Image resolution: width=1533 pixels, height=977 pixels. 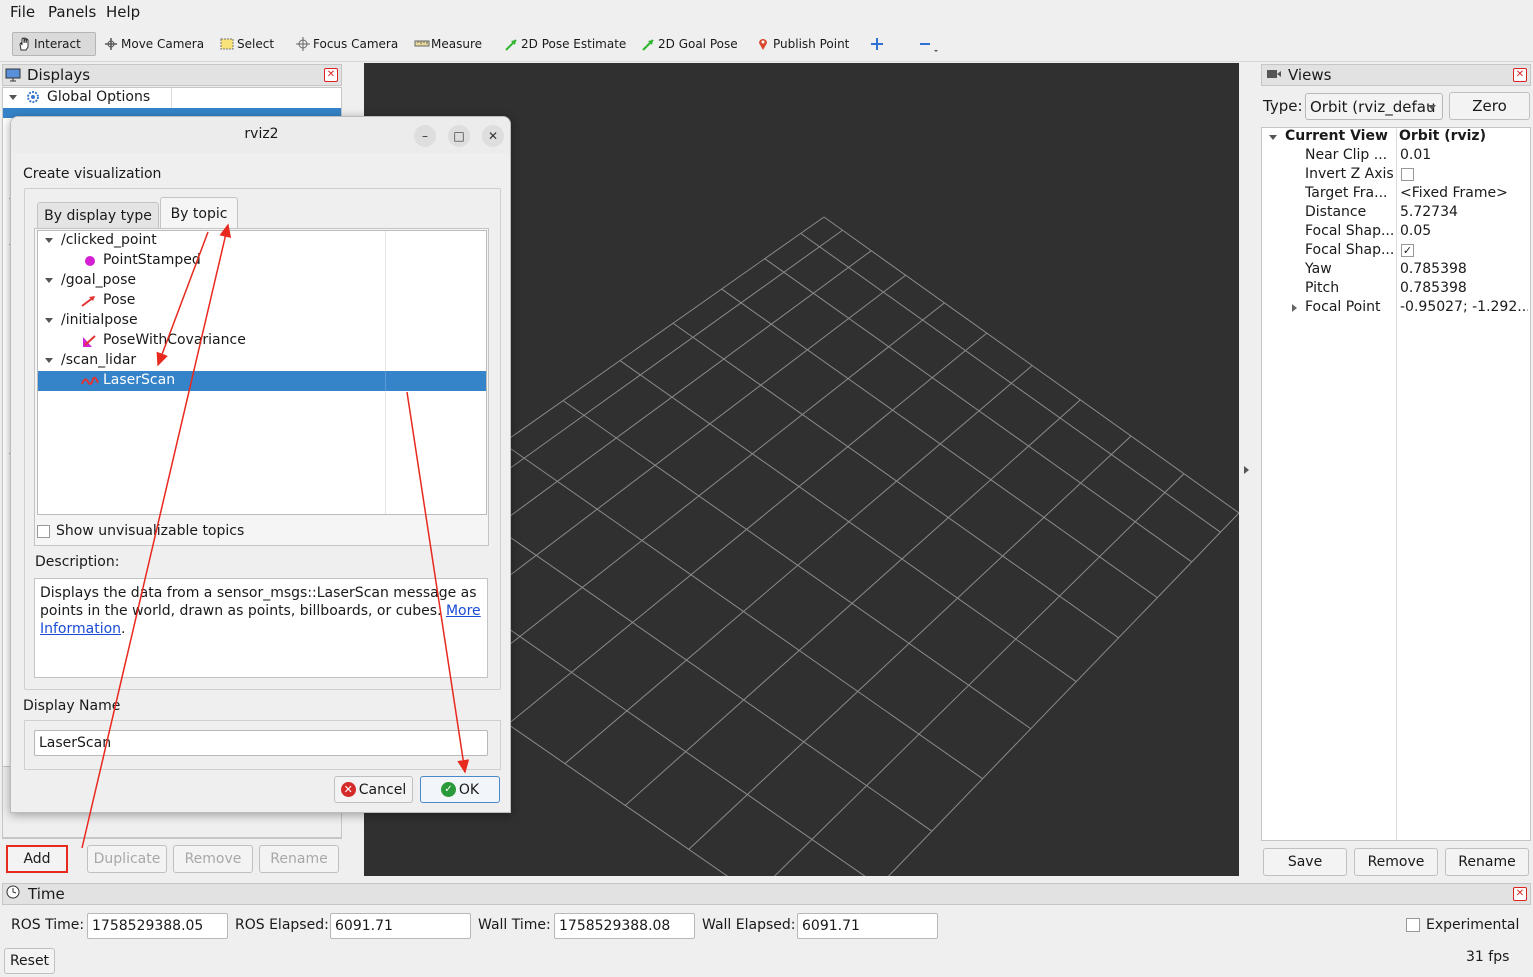 I want to click on wall-time-field: 1758529388.08, so click(x=624, y=926).